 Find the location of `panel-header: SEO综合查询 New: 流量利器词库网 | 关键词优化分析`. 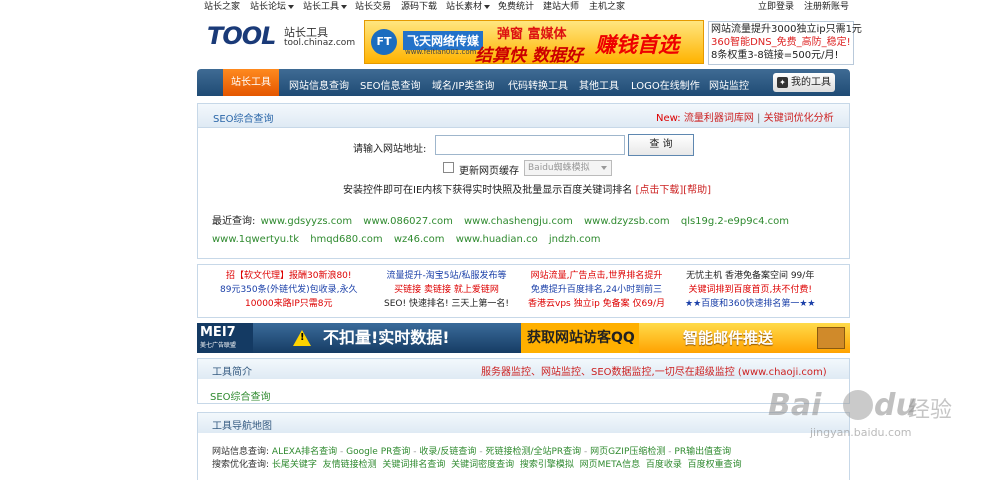

panel-header: SEO综合查询 New: 流量利器词库网 | 关键词优化分析 is located at coordinates (523, 116).